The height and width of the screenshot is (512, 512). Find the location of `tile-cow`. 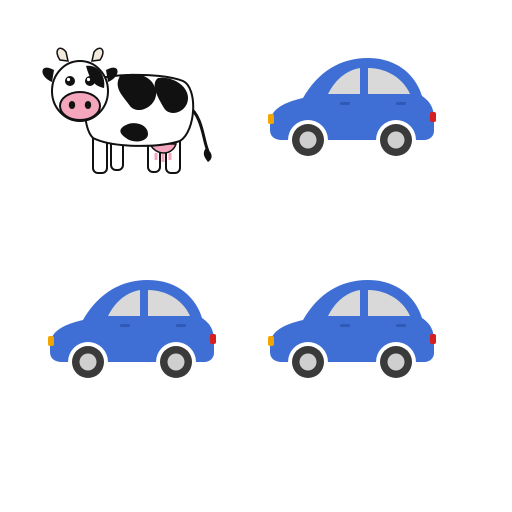

tile-cow is located at coordinates (128, 111).